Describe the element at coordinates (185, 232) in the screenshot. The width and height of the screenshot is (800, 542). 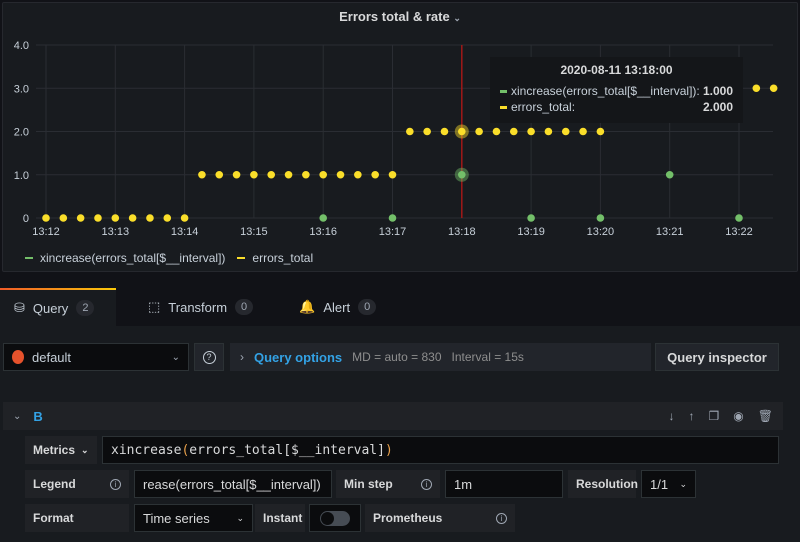
I see `x-tick-label: 13:14` at that location.